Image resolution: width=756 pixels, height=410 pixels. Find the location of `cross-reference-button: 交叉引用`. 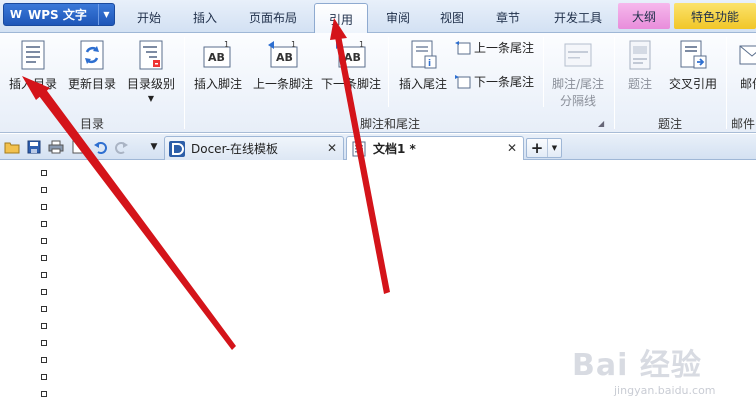

cross-reference-button: 交叉引用 is located at coordinates (693, 65).